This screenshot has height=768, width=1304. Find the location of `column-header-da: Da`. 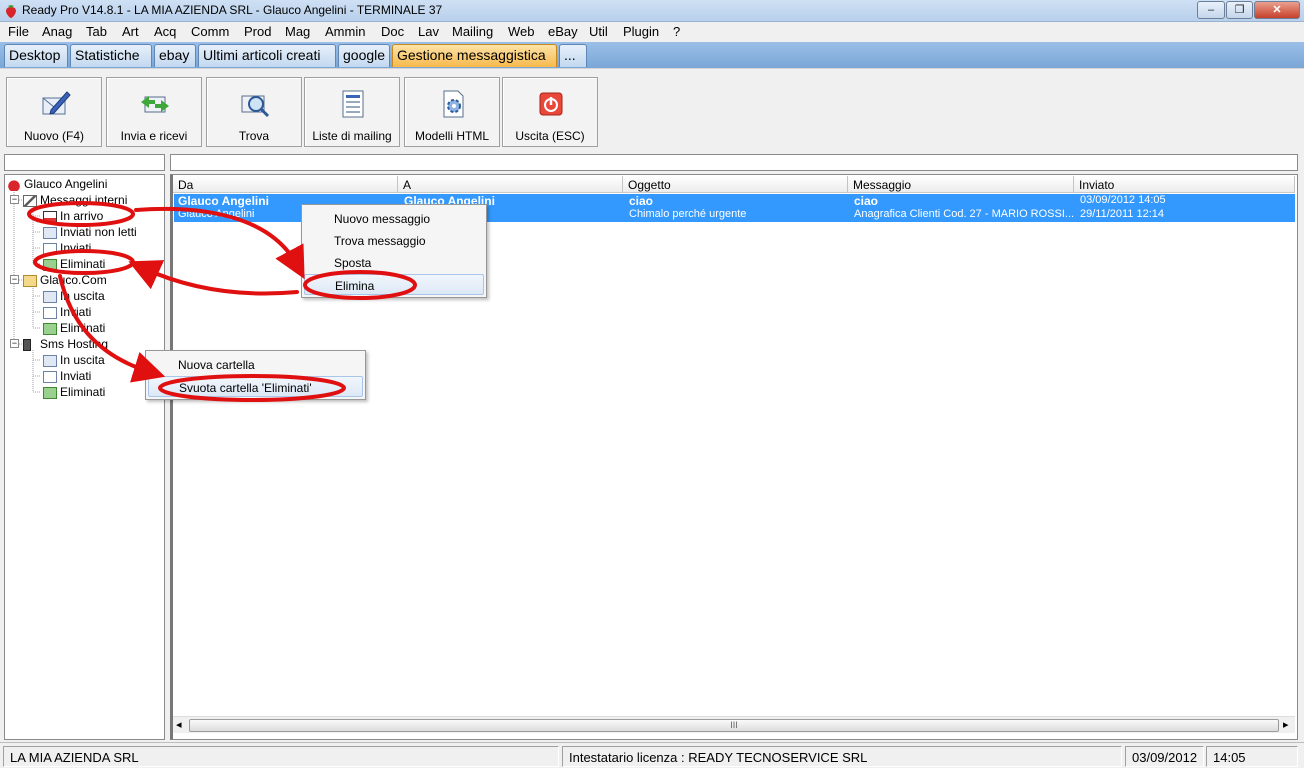

column-header-da: Da is located at coordinates (285, 184).